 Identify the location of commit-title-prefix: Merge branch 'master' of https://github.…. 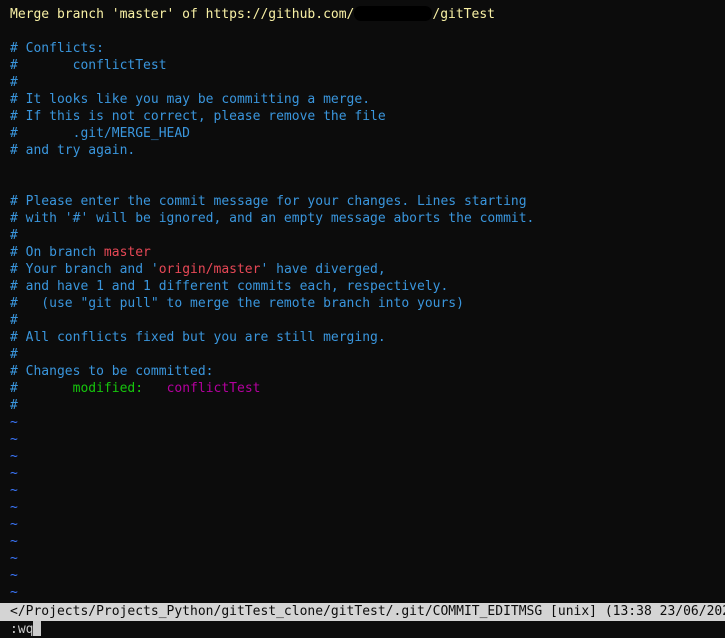
(182, 14).